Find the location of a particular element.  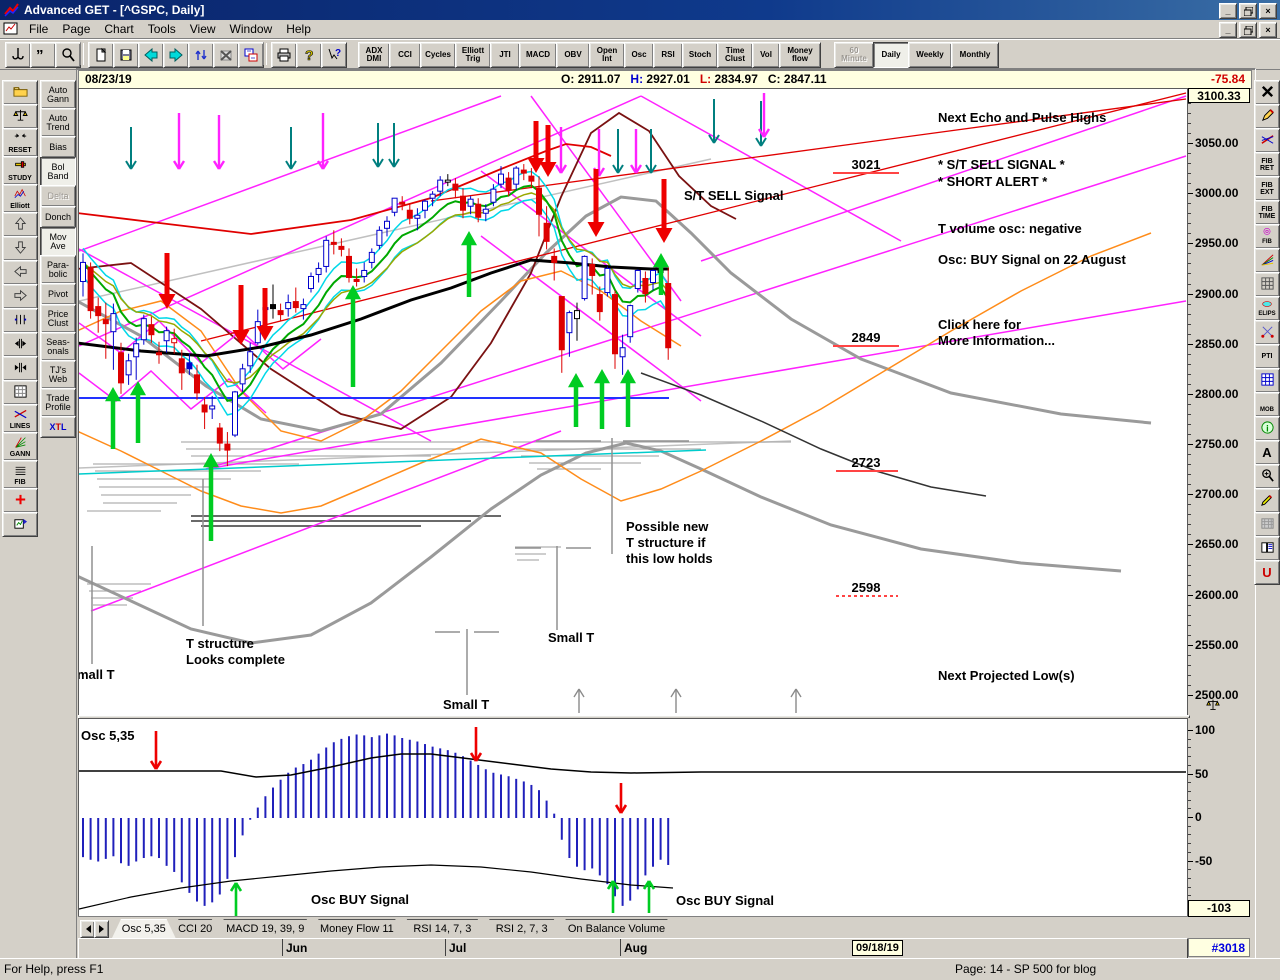

tool-delta: Delta is located at coordinates (58, 196).